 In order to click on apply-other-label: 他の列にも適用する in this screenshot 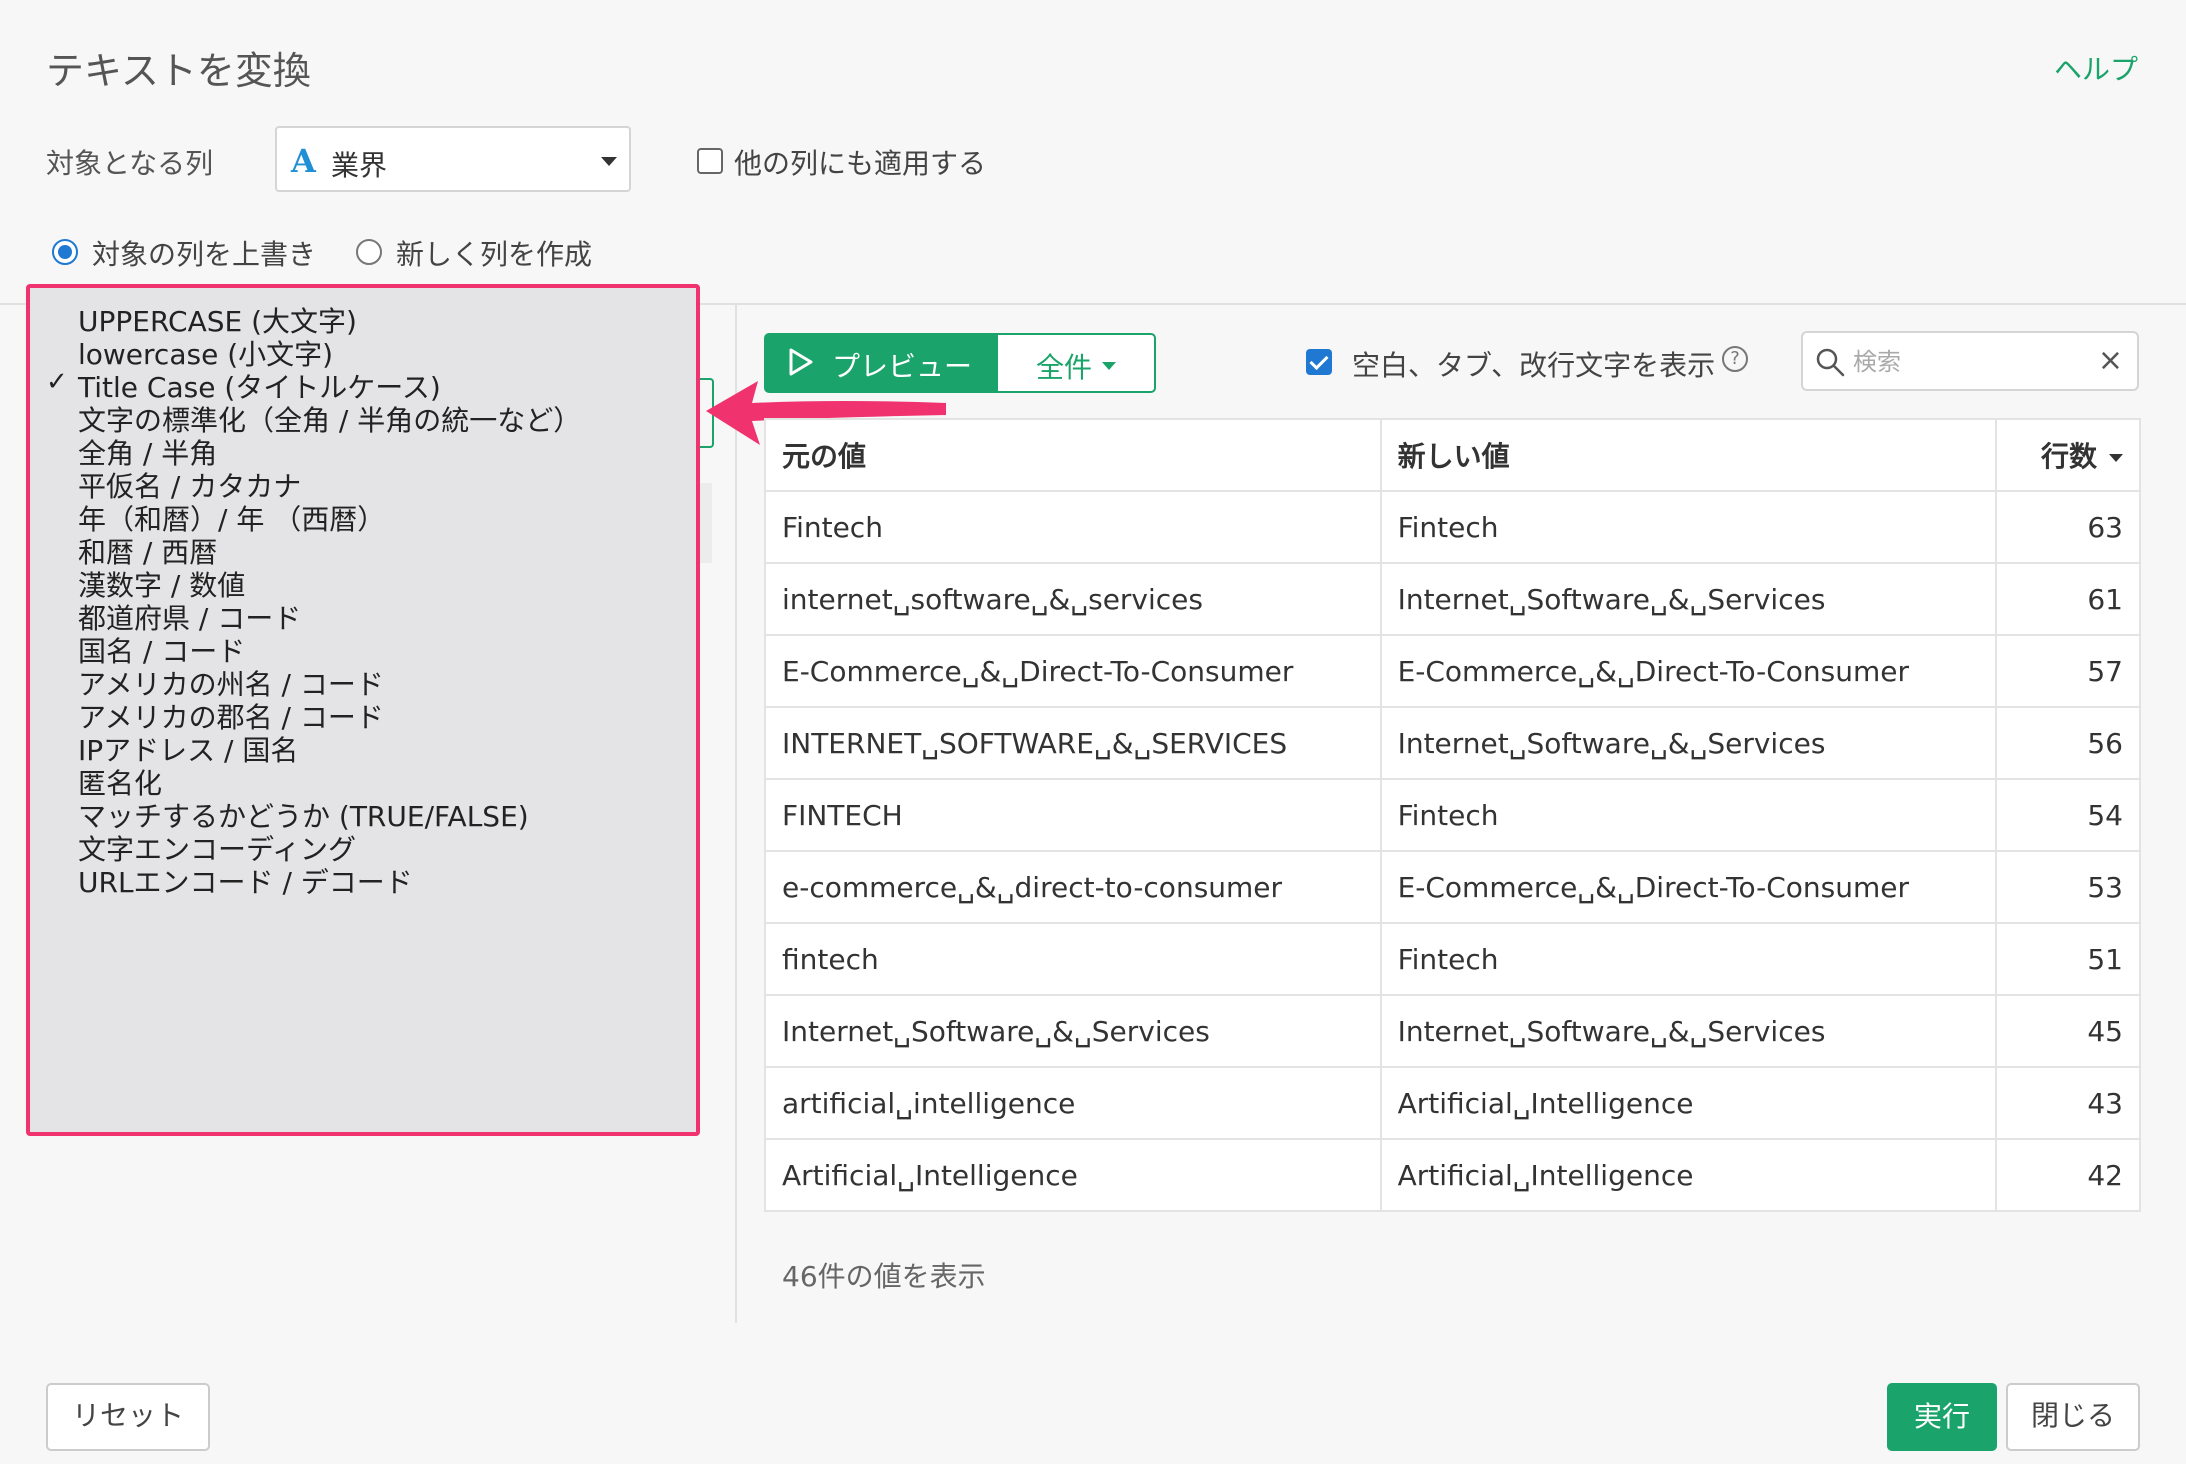, I will do `click(860, 163)`.